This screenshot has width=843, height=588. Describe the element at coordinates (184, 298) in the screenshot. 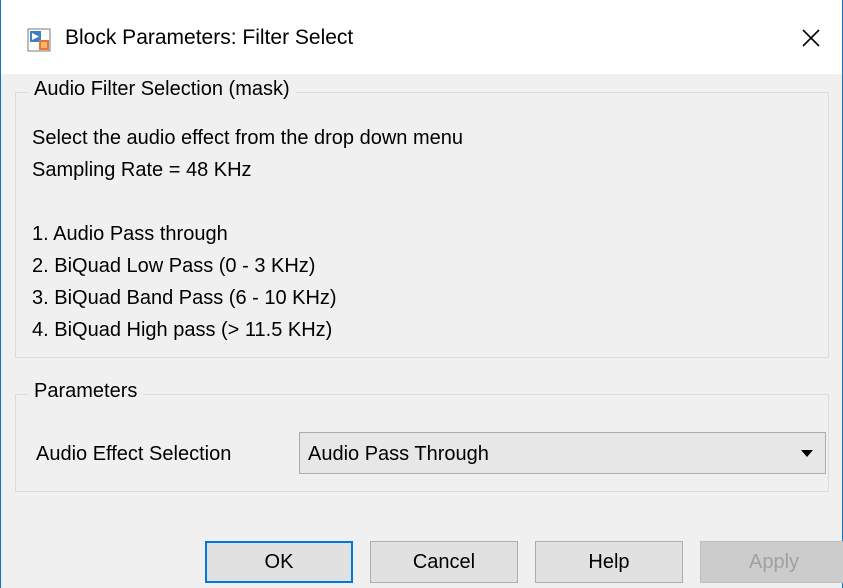

I see `description-line: 3. BiQuad Band Pass (6 - 10 KHz)` at that location.